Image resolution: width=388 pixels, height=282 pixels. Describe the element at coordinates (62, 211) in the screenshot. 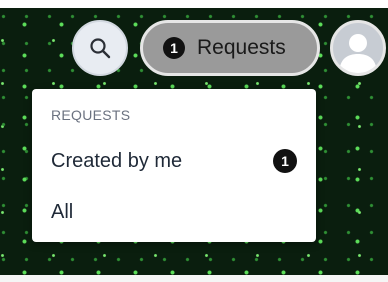

I see `menu-item-label: All` at that location.